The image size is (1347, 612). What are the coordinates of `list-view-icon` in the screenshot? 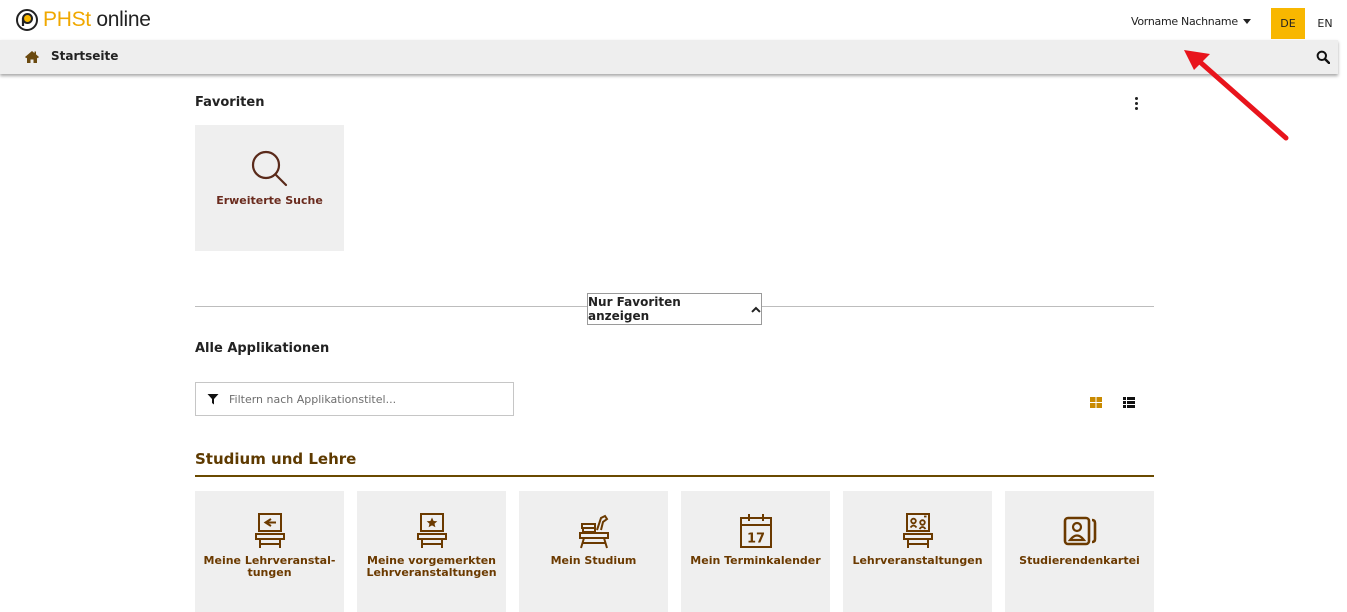 It's located at (1129, 402).